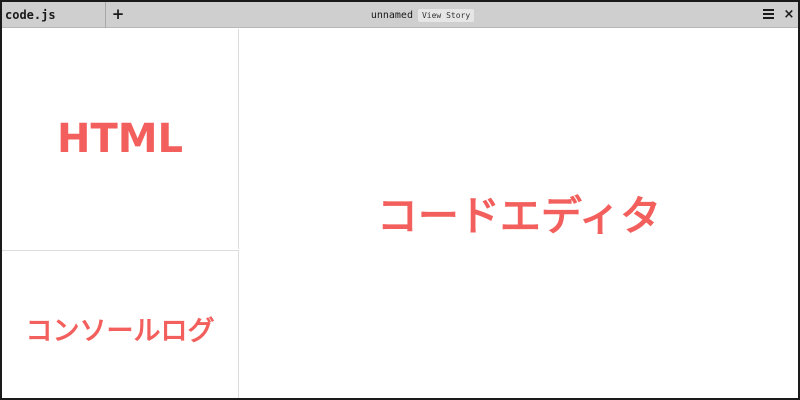 The width and height of the screenshot is (800, 400). I want to click on add-tab-button: +, so click(118, 14).